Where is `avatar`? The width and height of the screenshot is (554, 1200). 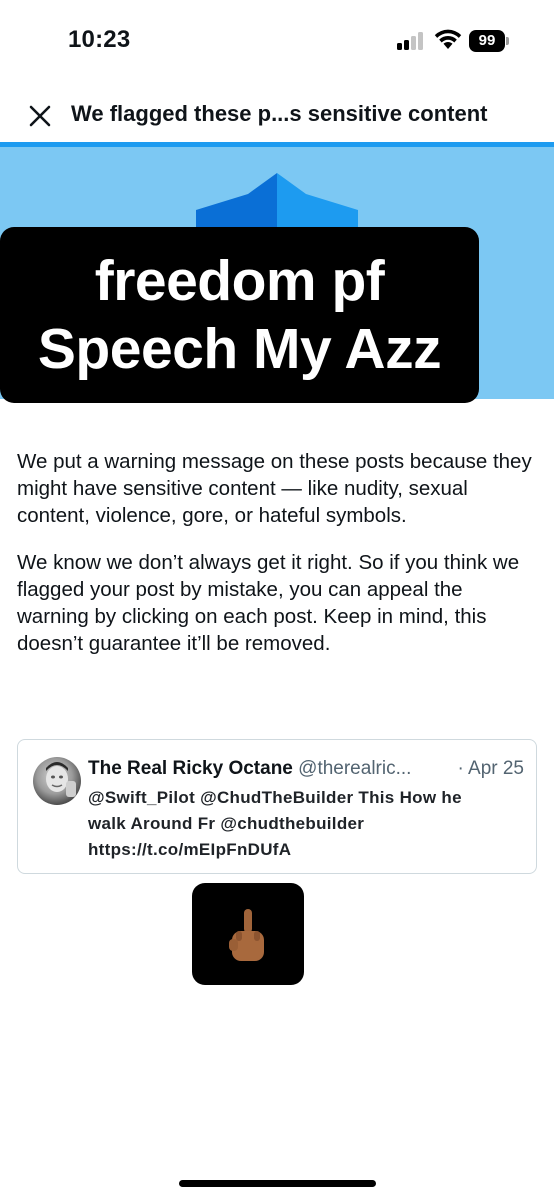 avatar is located at coordinates (57, 781).